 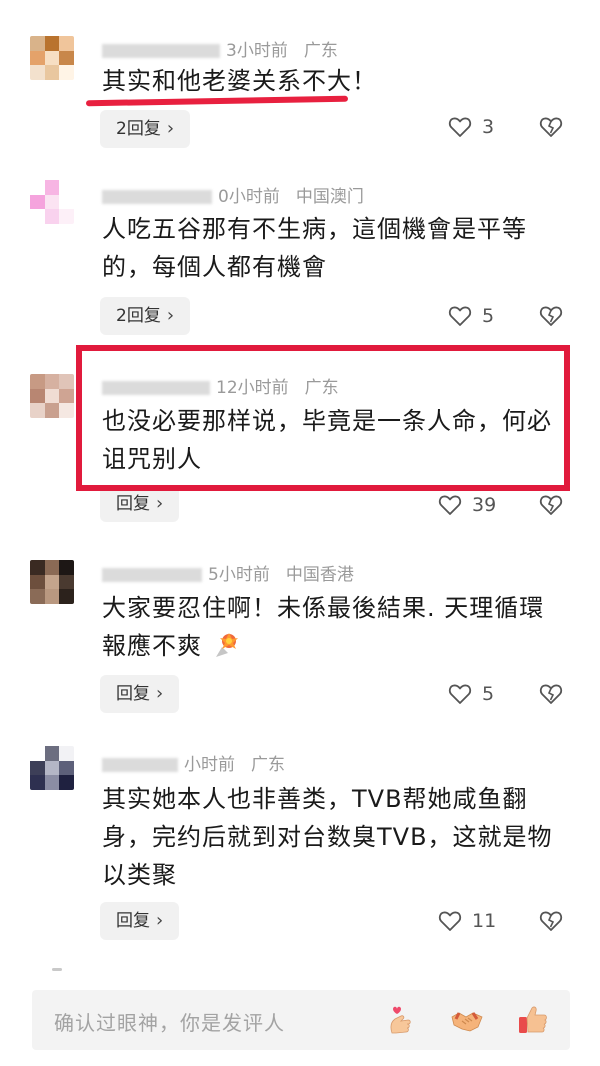 I want to click on like-button: 39, so click(x=467, y=505).